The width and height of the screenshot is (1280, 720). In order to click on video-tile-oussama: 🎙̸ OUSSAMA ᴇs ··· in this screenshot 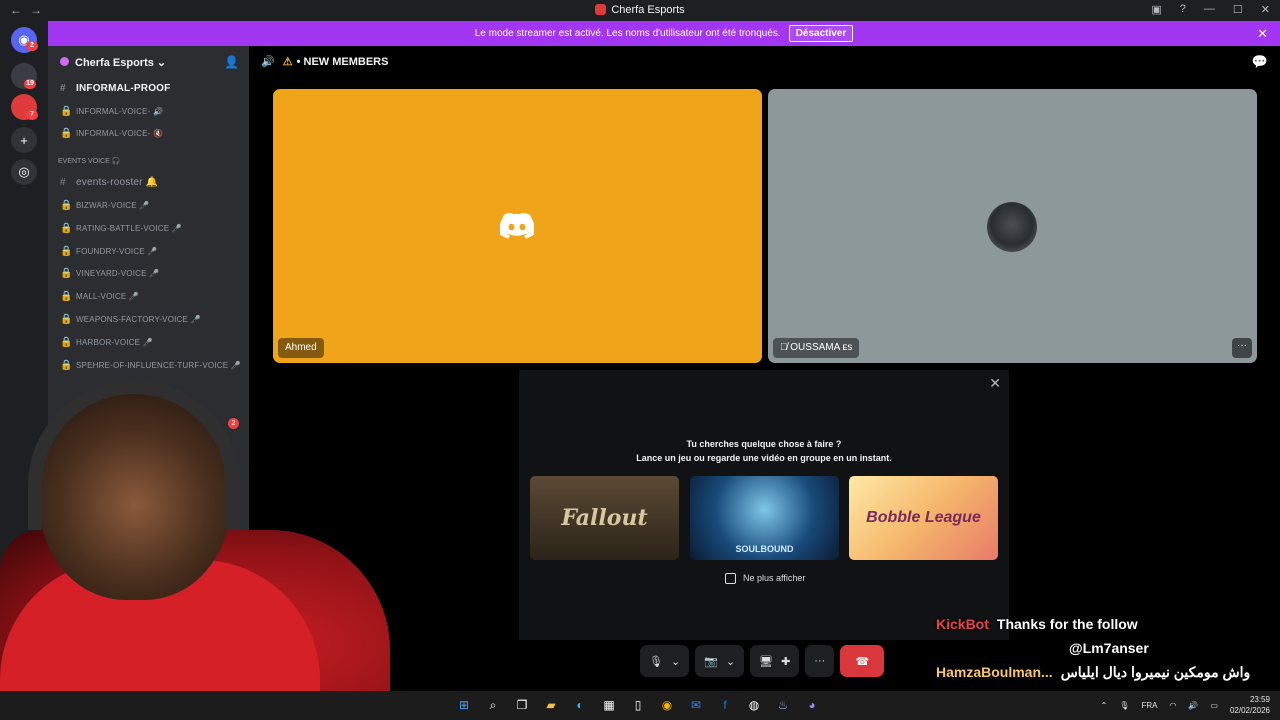, I will do `click(1012, 226)`.